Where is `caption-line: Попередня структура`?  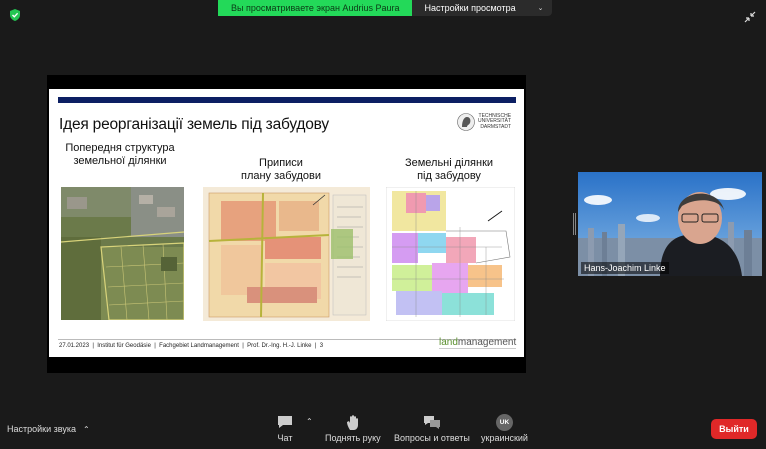
caption-line: Попередня структура is located at coordinates (120, 148).